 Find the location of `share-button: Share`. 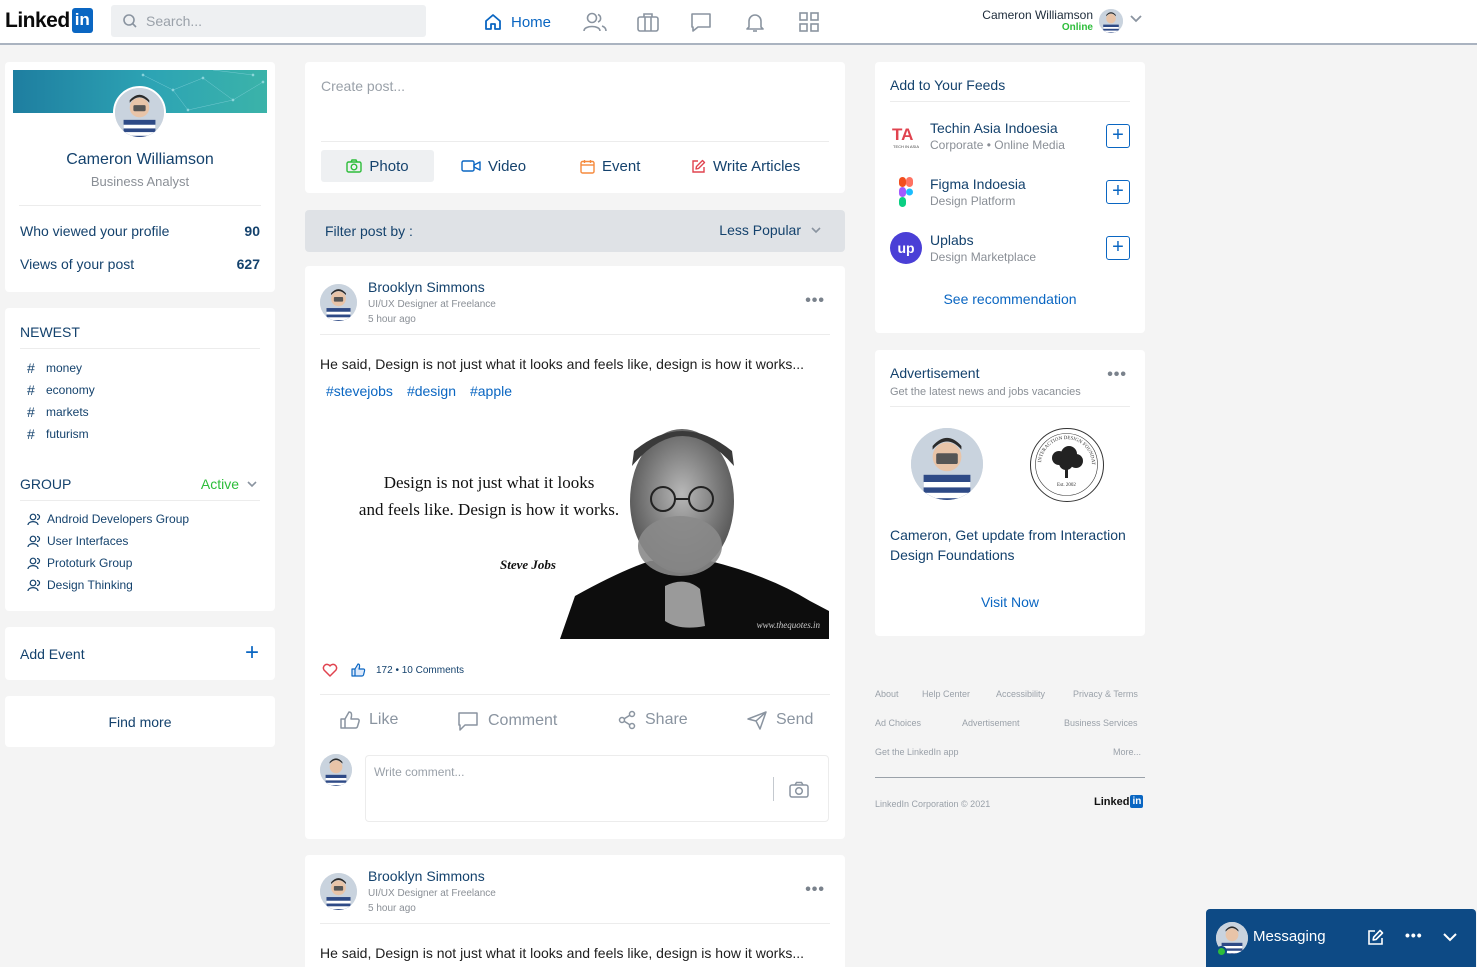

share-button: Share is located at coordinates (652, 720).